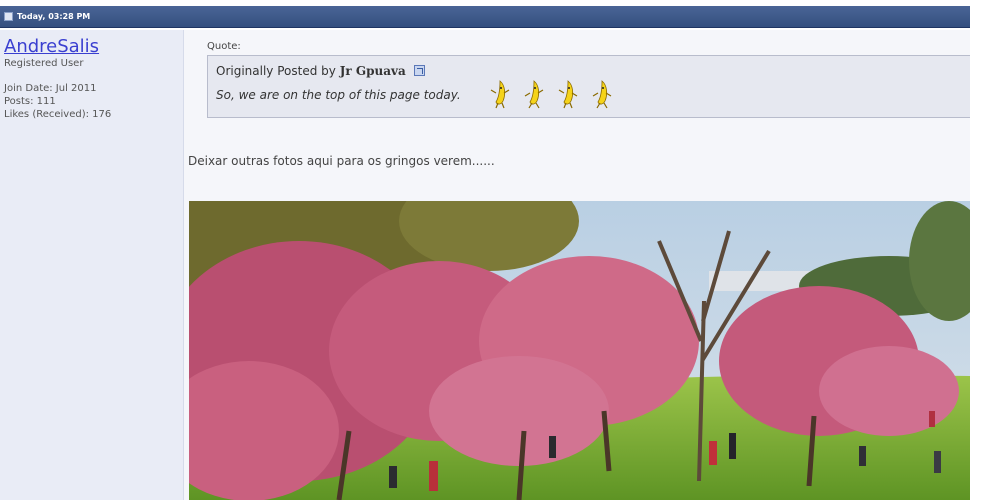 This screenshot has height=500, width=1000. What do you see at coordinates (276, 71) in the screenshot?
I see `originally-posted-by: Originally Posted by` at bounding box center [276, 71].